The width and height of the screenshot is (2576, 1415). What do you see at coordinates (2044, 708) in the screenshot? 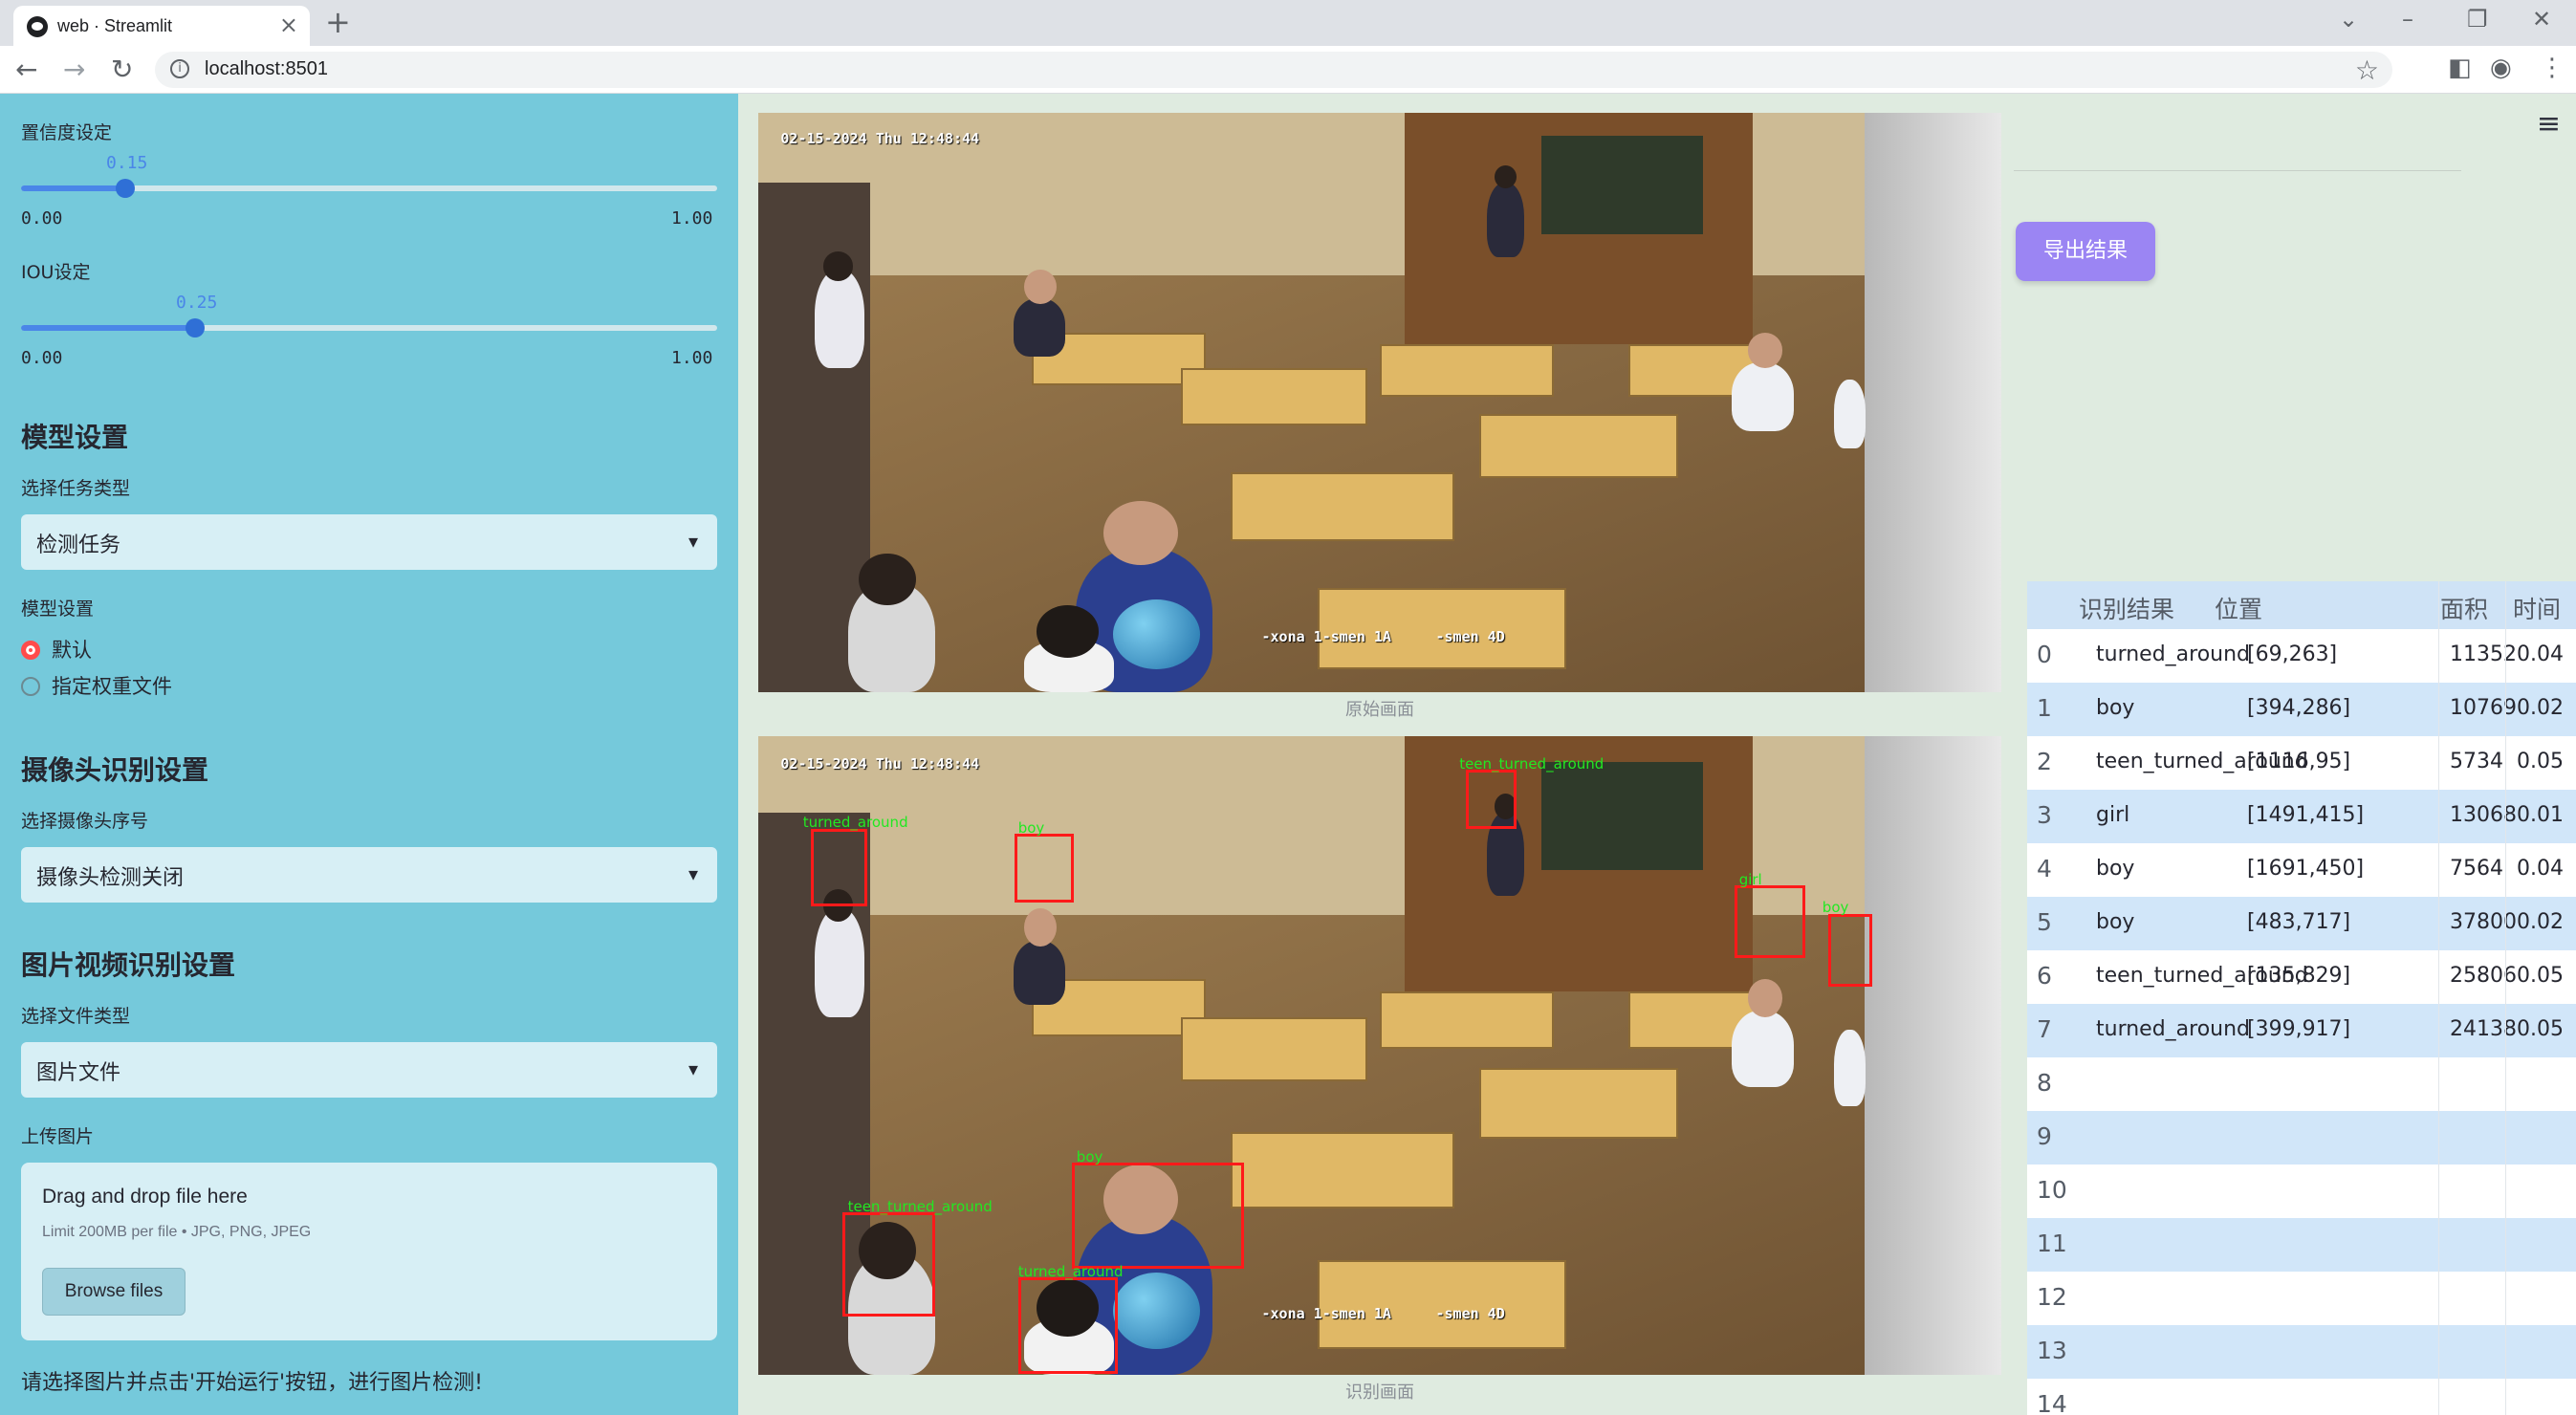
I see `row-index: 1` at bounding box center [2044, 708].